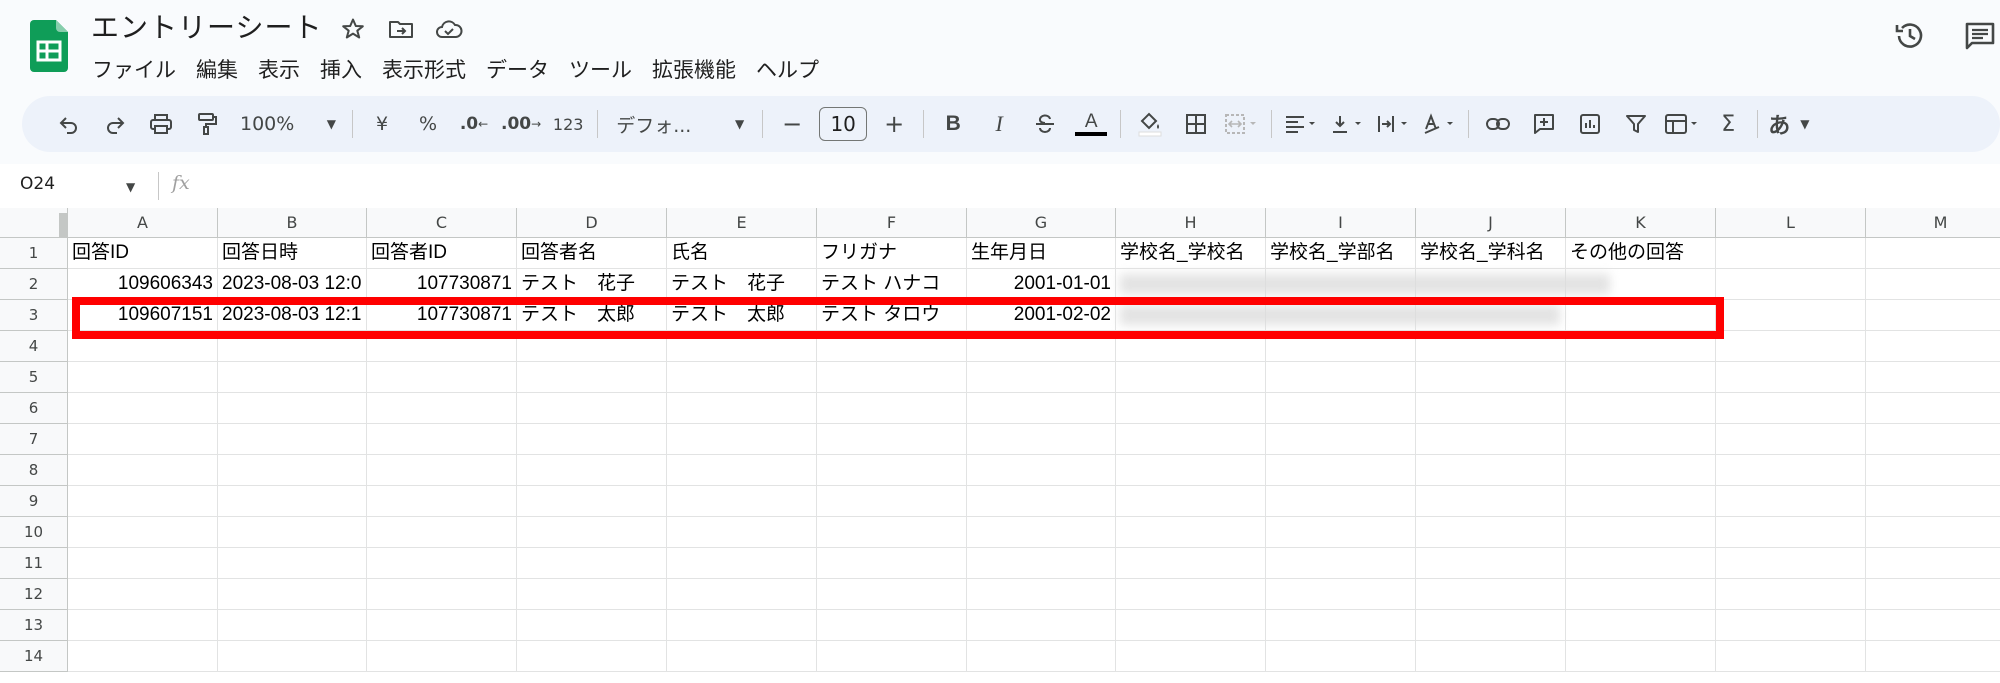 This screenshot has width=2000, height=683. I want to click on cell-k3, so click(1641, 315).